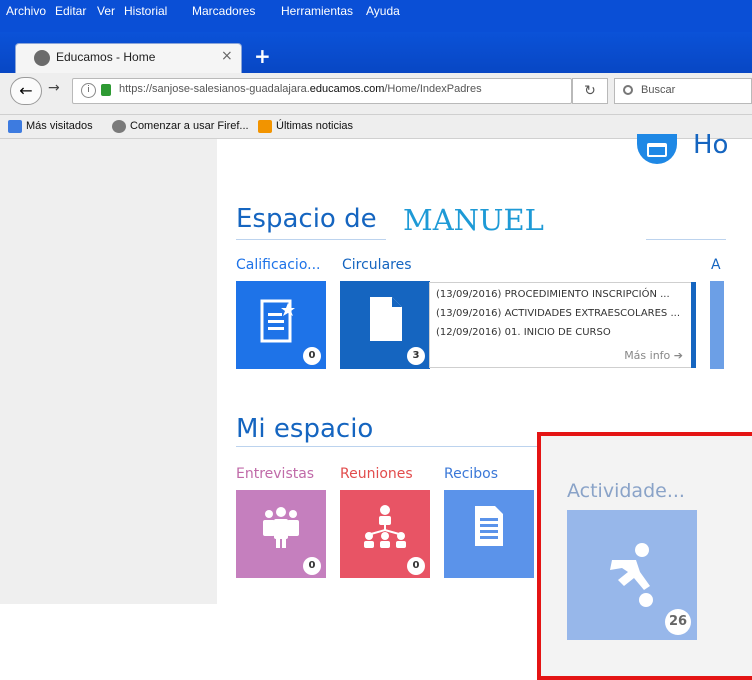  I want to click on arrow-circle-right-icon: ➔, so click(678, 355).